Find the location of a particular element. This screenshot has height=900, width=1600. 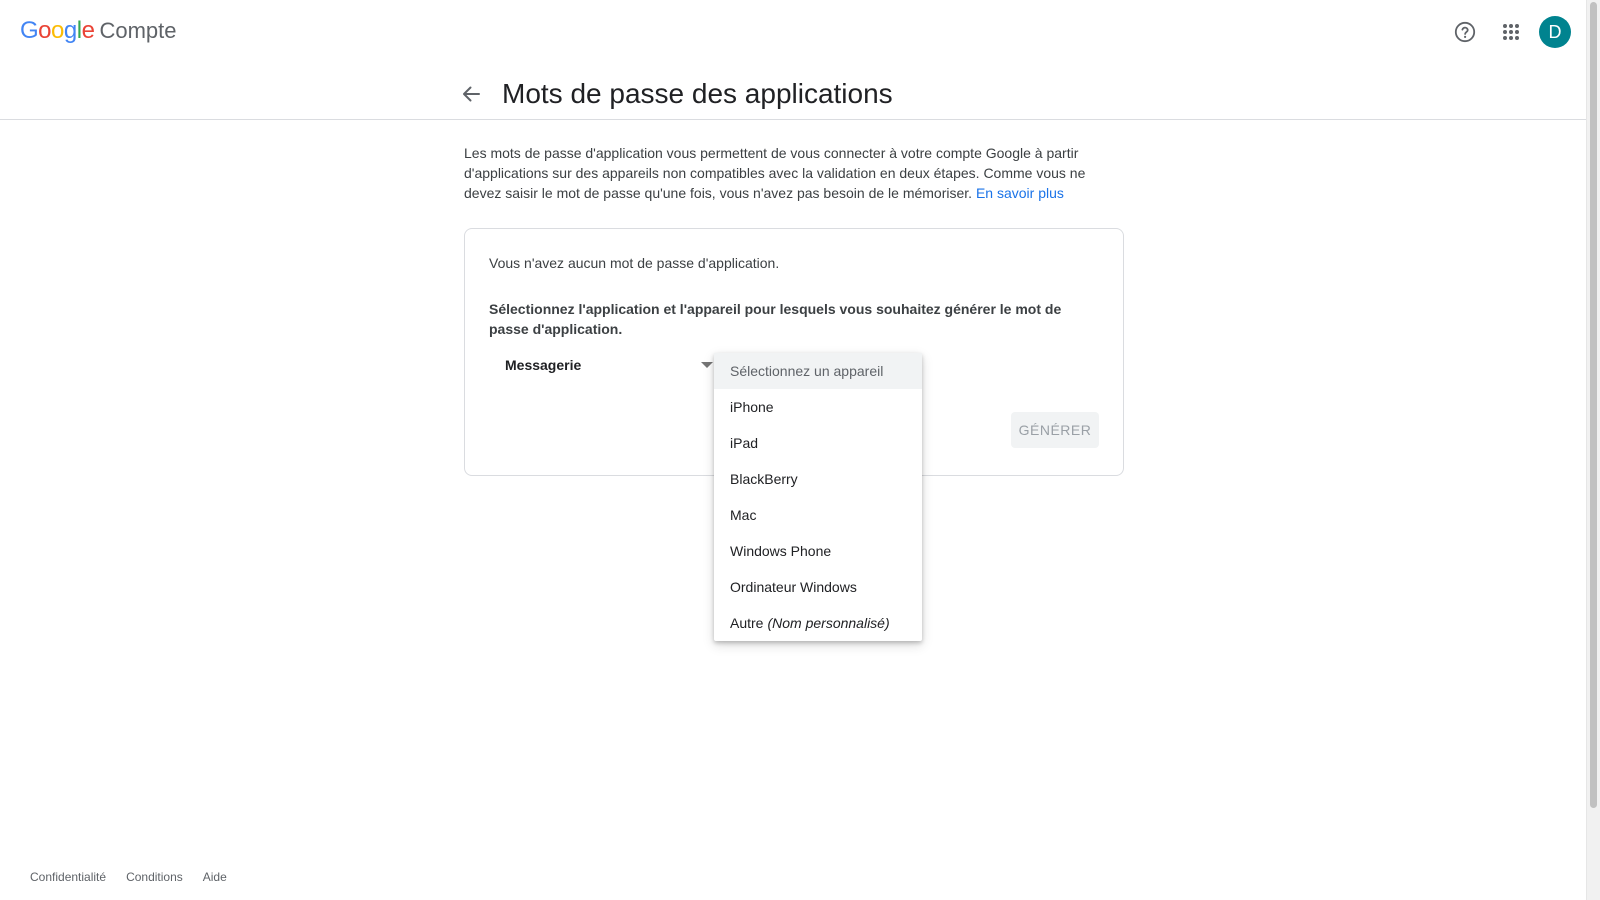

device-option-other: Autre (Nom personnalisé) is located at coordinates (818, 623).